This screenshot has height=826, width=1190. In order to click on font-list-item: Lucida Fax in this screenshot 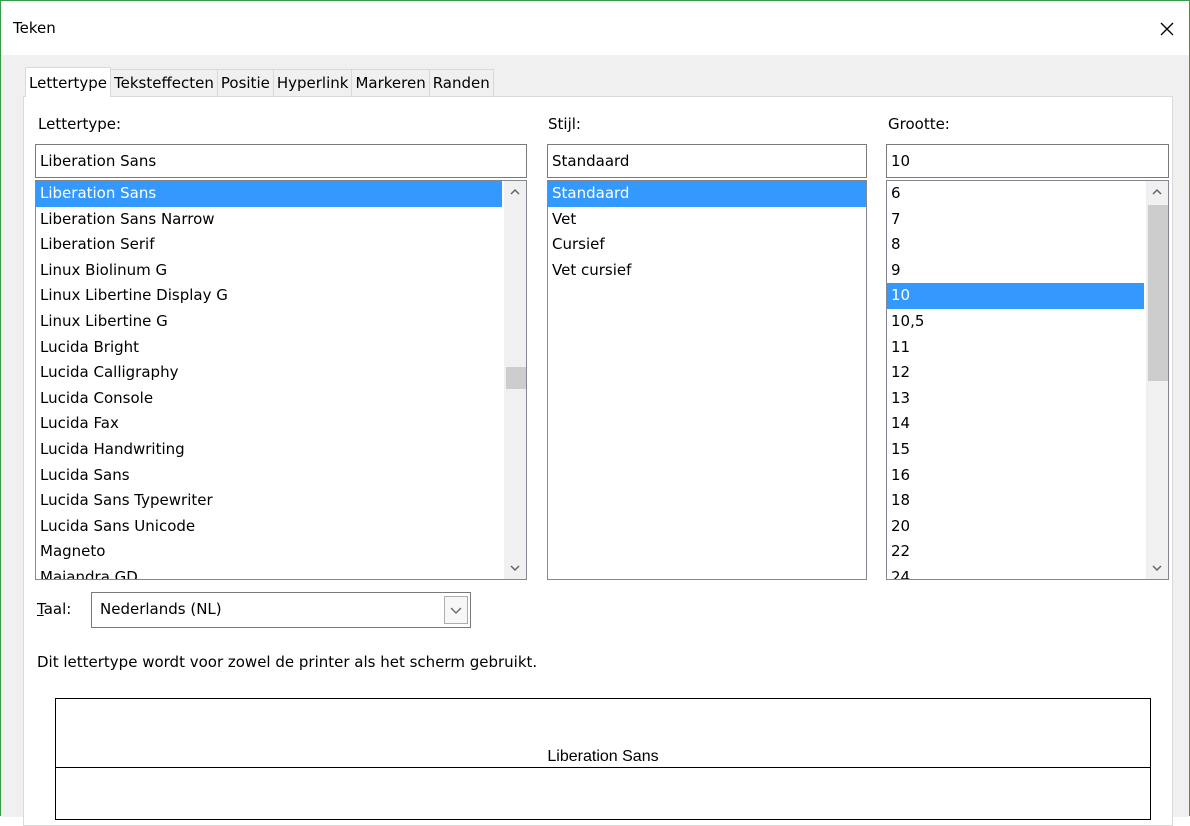, I will do `click(269, 424)`.